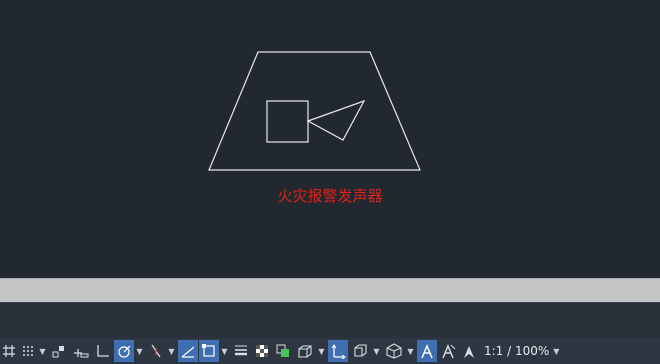 This screenshot has width=660, height=364. What do you see at coordinates (448, 351) in the screenshot?
I see `auto-scale-icon` at bounding box center [448, 351].